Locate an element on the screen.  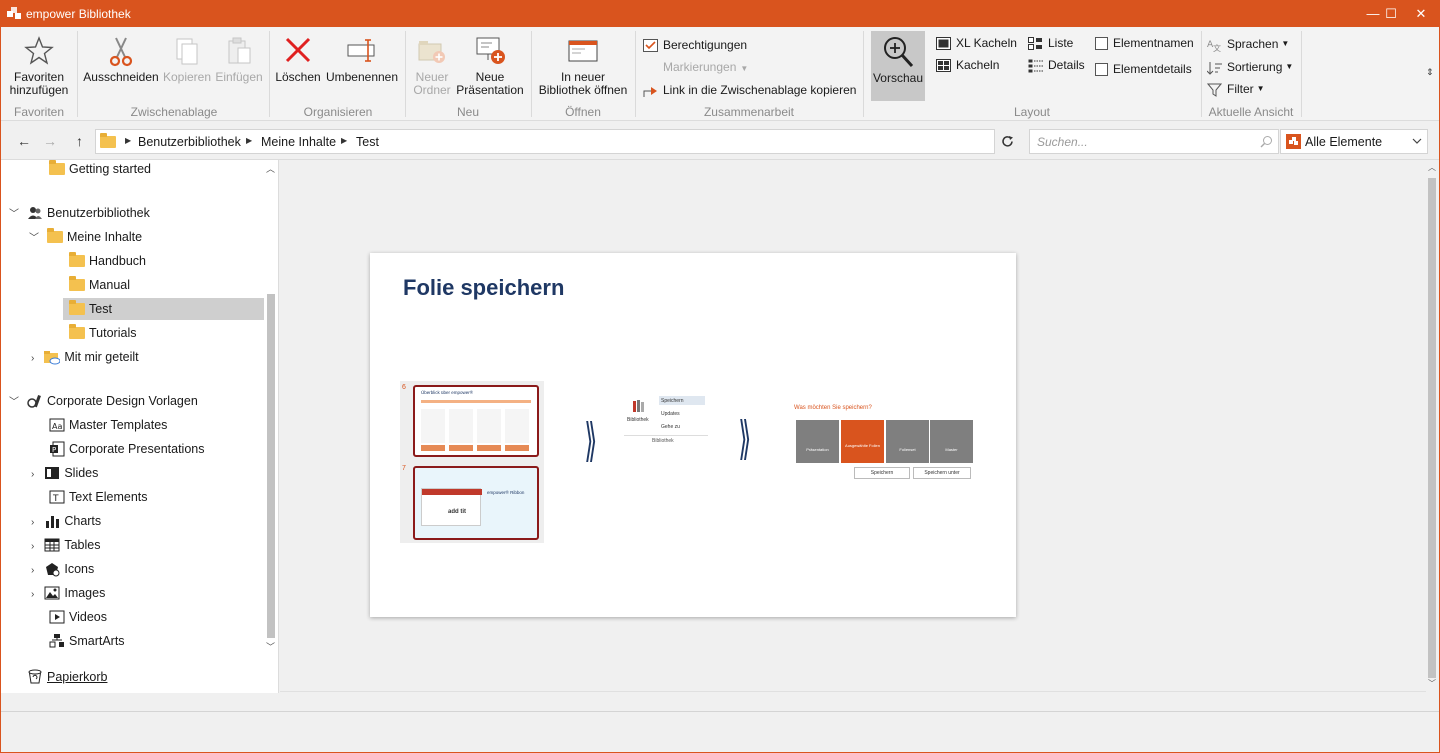
preview-label: Vorschau is located at coordinates (898, 78).